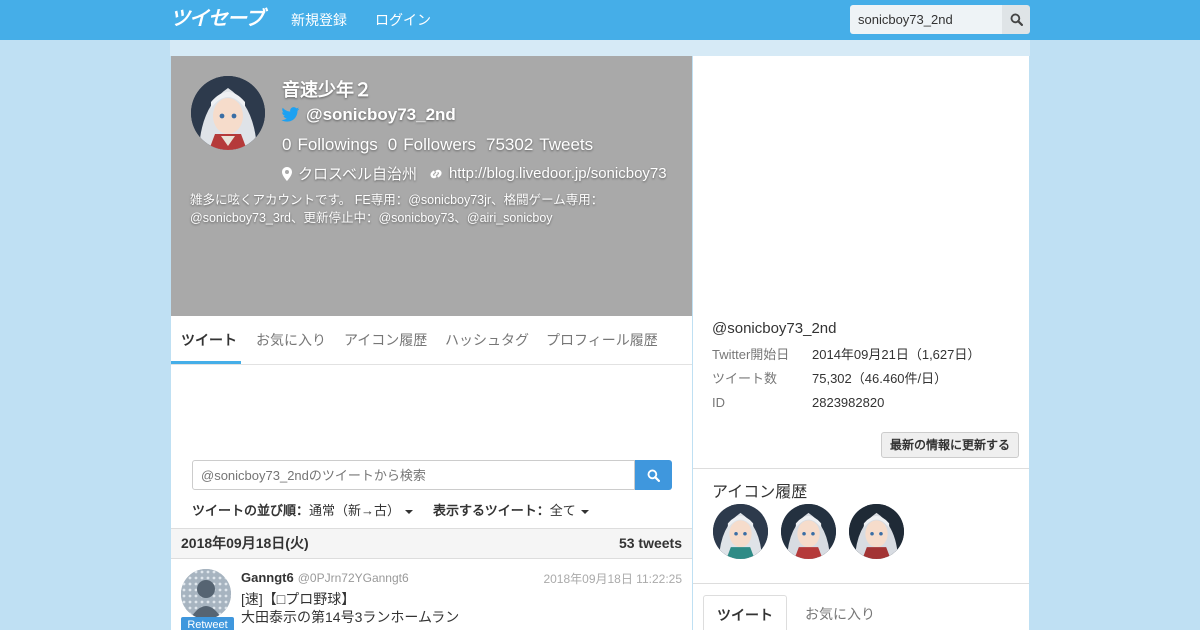 The height and width of the screenshot is (630, 1200). I want to click on login-link: ログイン, so click(403, 20).